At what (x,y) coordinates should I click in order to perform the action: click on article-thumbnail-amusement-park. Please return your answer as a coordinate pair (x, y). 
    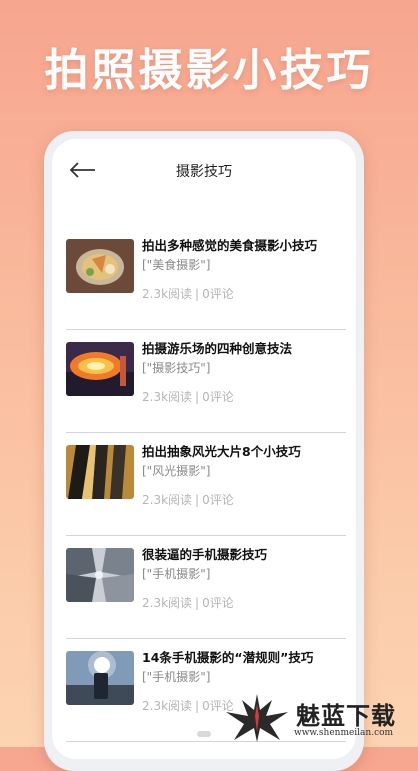
    Looking at the image, I should click on (100, 369).